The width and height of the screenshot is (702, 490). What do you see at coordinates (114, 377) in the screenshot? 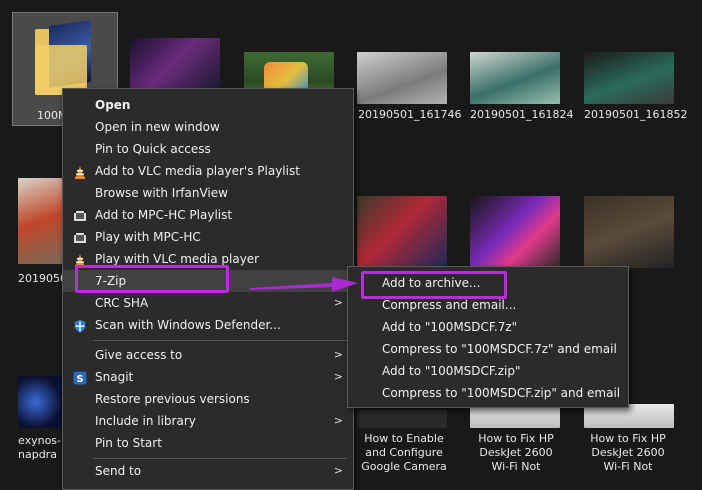
I see `menu-item-label: Snagit` at bounding box center [114, 377].